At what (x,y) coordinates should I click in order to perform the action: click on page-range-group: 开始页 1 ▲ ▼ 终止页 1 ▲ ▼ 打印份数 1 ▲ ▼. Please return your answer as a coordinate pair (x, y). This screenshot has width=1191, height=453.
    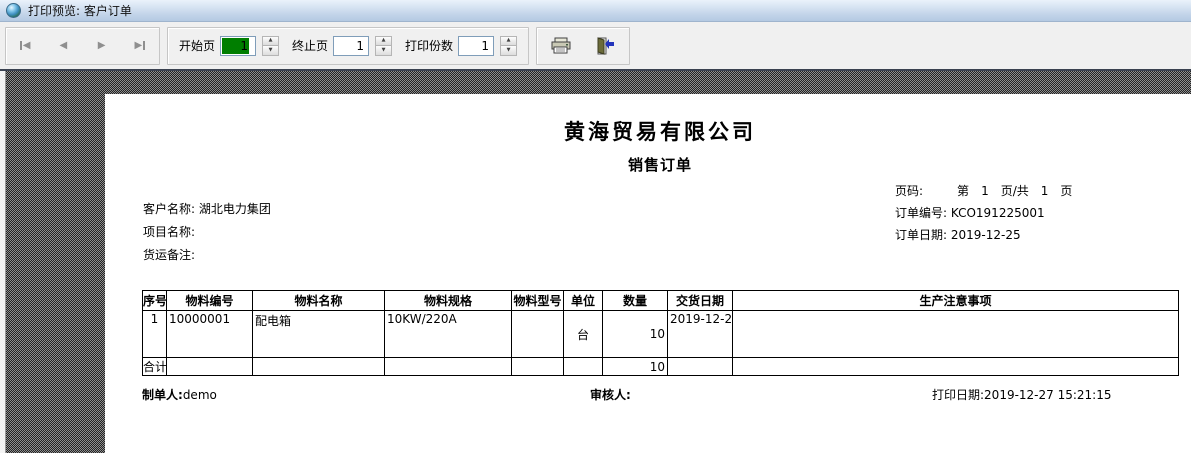
    Looking at the image, I should click on (348, 45).